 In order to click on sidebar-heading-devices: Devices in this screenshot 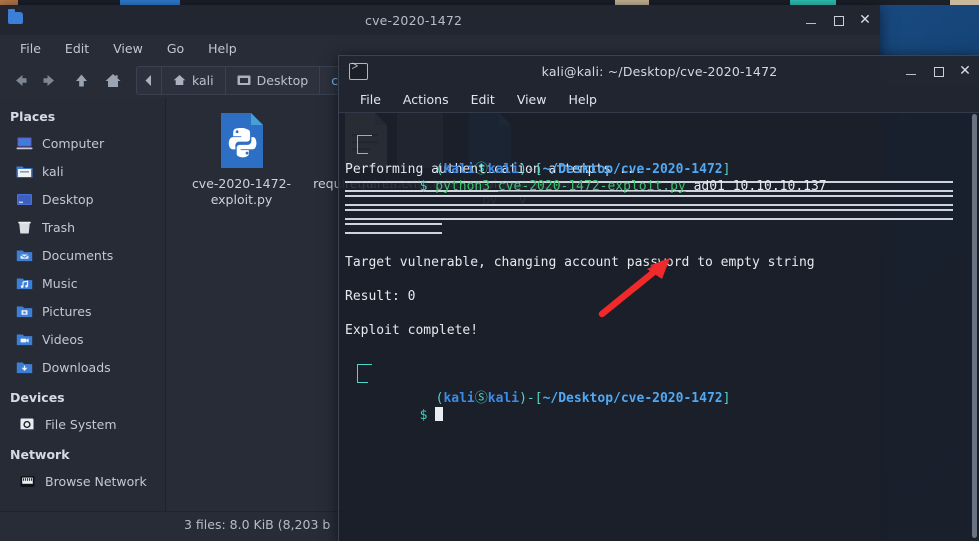, I will do `click(37, 397)`.